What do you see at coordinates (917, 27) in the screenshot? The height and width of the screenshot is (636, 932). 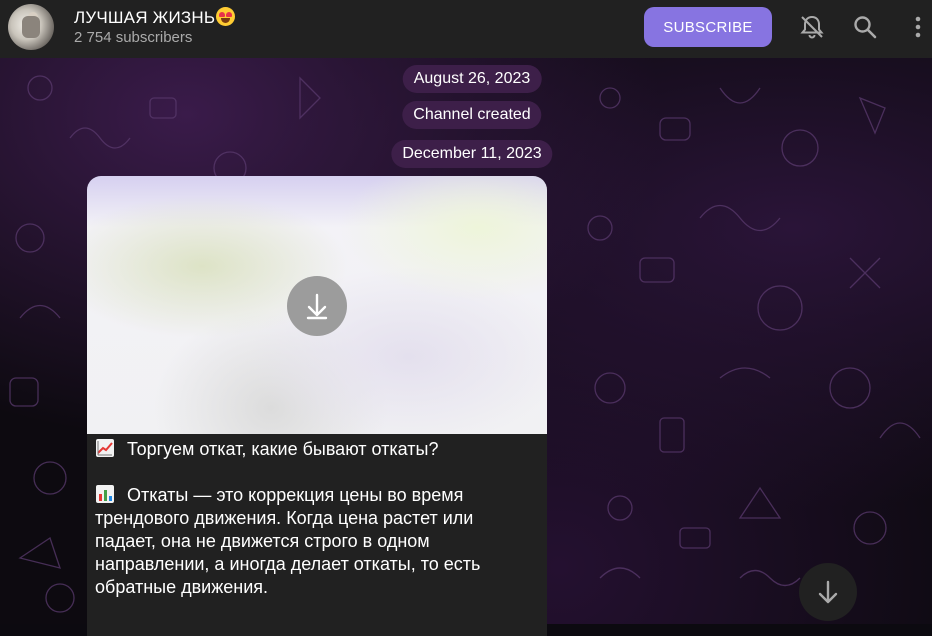 I see `more-vertical-icon` at bounding box center [917, 27].